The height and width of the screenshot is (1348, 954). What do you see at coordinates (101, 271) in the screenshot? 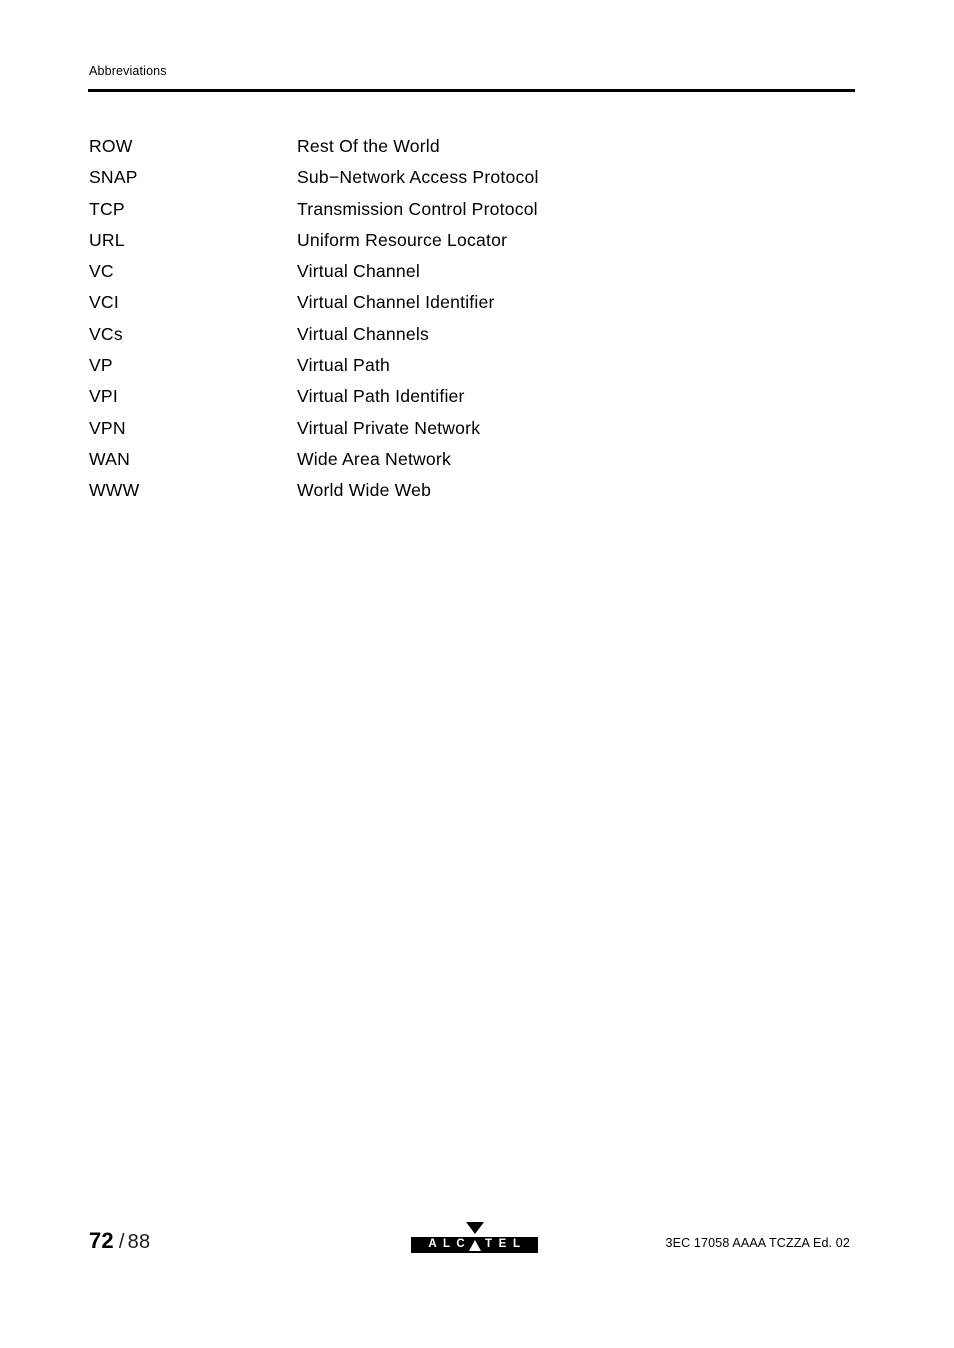
I see `abbreviation-term: VC` at bounding box center [101, 271].